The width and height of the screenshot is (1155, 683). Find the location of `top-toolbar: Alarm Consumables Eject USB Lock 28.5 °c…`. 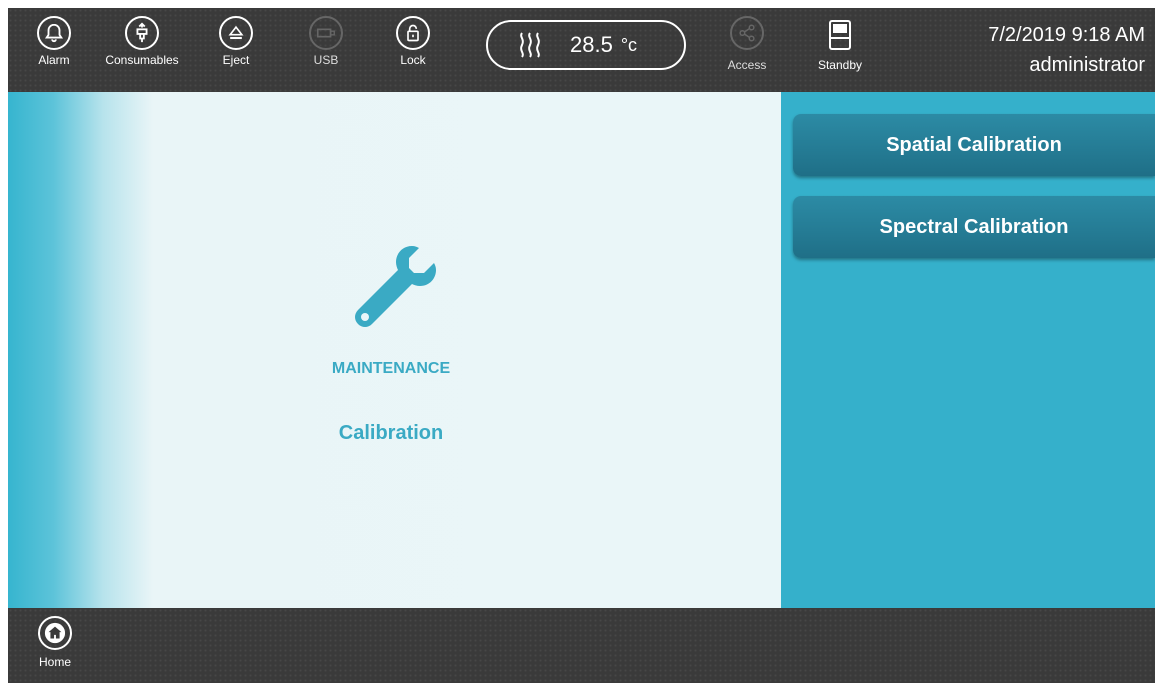

top-toolbar: Alarm Consumables Eject USB Lock 28.5 °c… is located at coordinates (581, 50).